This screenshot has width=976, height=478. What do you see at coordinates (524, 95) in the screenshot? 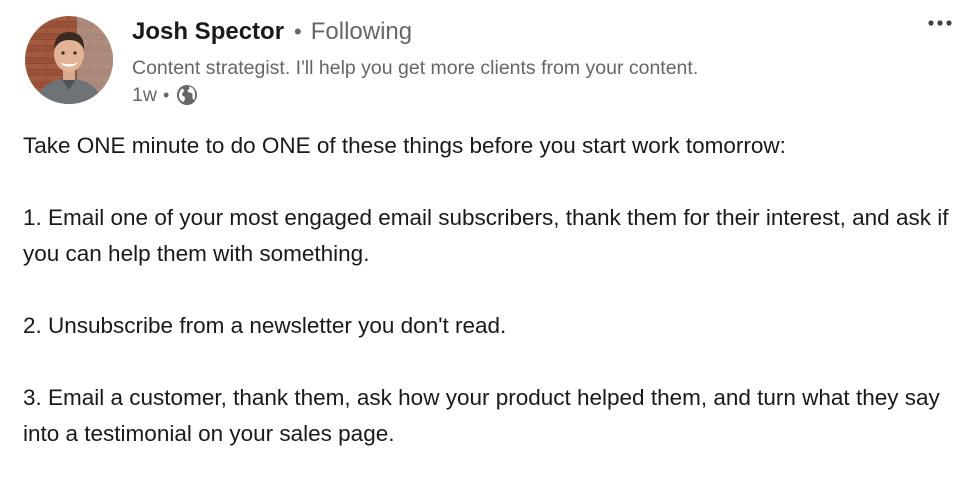
I see `post-meta: 1w •` at bounding box center [524, 95].